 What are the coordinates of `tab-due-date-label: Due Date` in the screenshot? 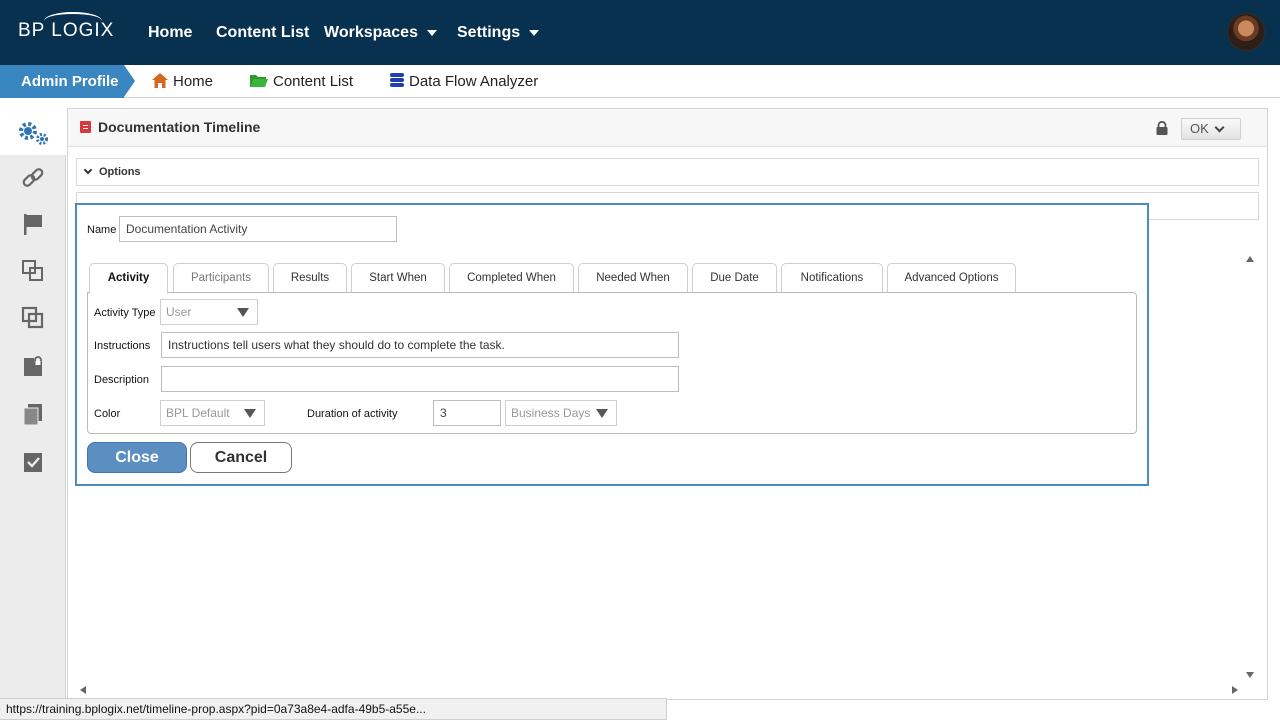 It's located at (734, 278).